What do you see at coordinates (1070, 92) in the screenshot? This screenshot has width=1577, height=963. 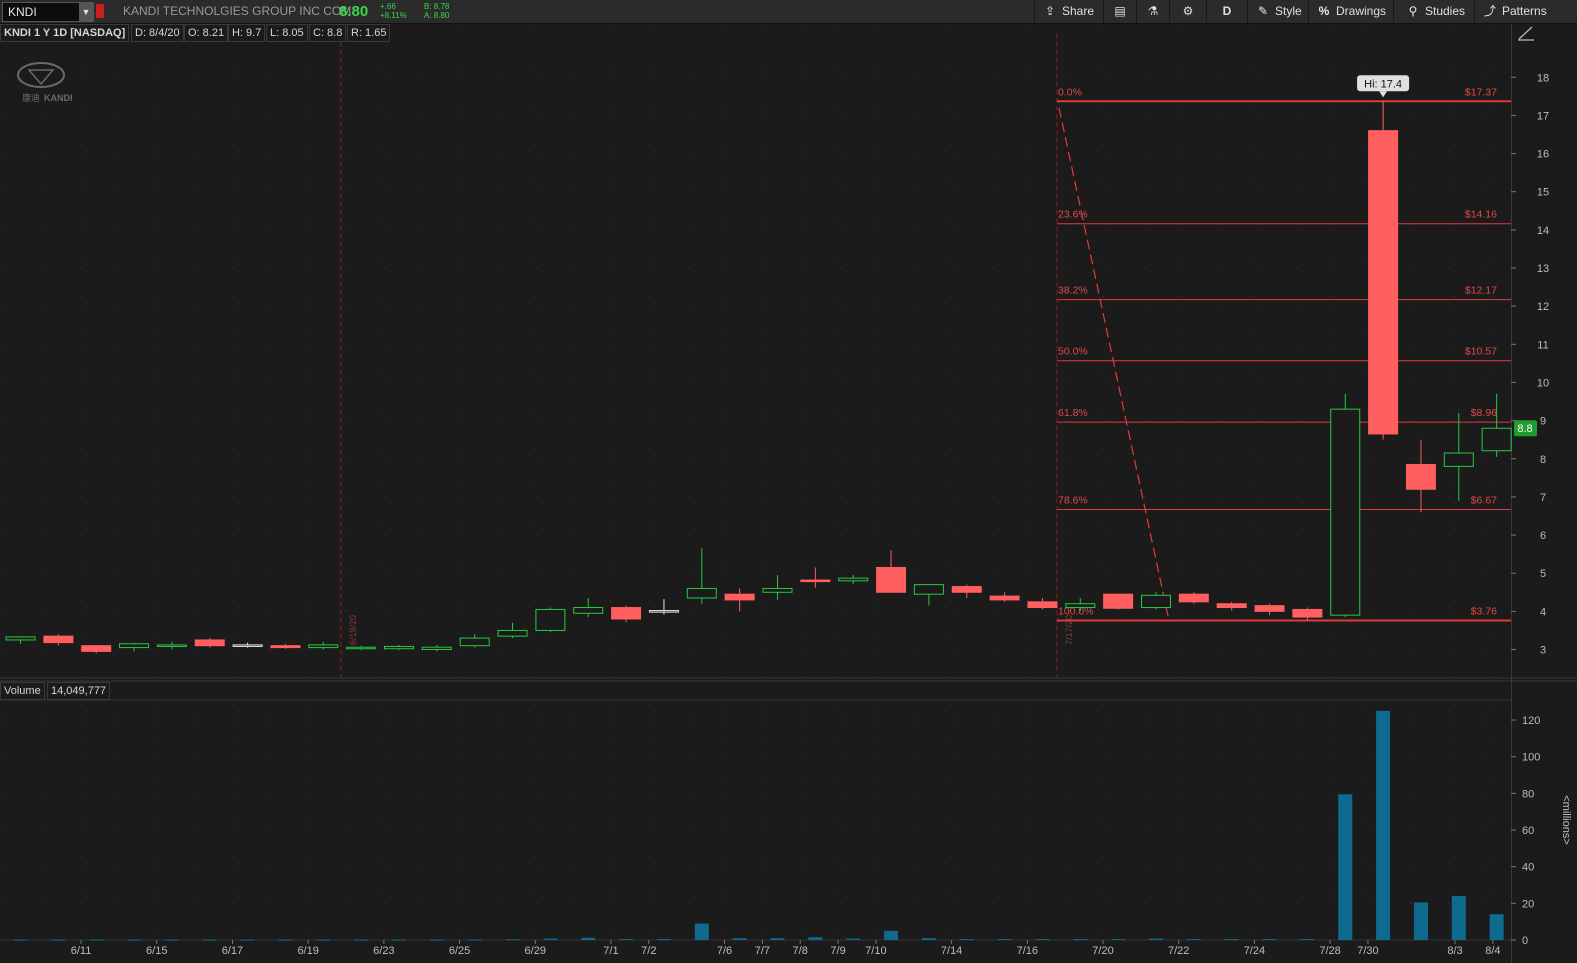 I see `fib-pct-label: 0.0%` at bounding box center [1070, 92].